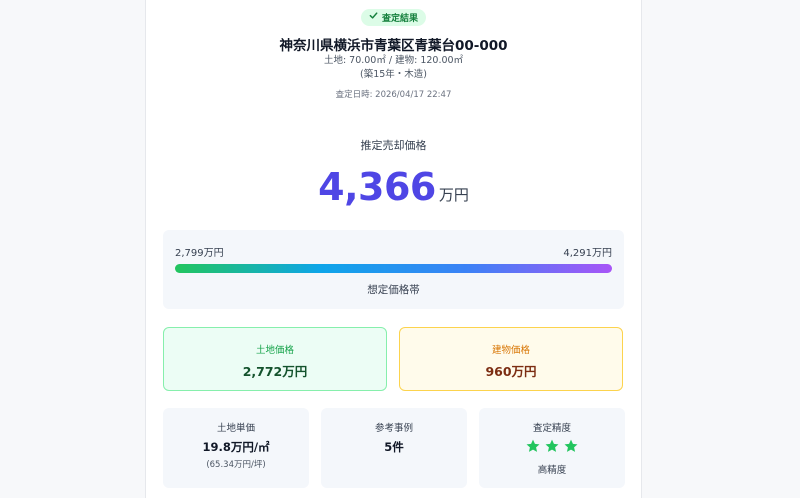  What do you see at coordinates (587, 253) in the screenshot?
I see `range-high: 4,291万円` at bounding box center [587, 253].